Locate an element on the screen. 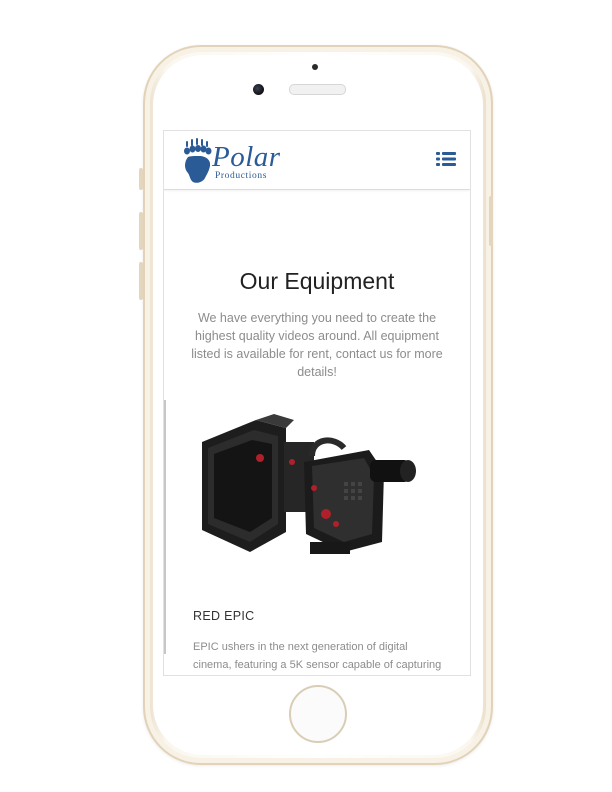 This screenshot has height=792, width=612. earpiece-speaker is located at coordinates (317, 89).